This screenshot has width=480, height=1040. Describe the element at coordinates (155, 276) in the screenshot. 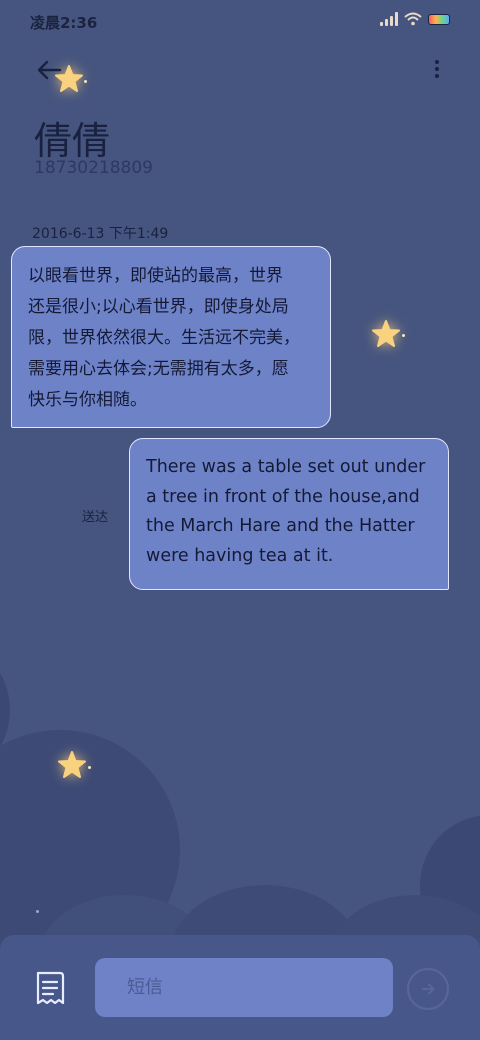

I see `message-line: 以眼看世界，即使站的最高，世界` at that location.